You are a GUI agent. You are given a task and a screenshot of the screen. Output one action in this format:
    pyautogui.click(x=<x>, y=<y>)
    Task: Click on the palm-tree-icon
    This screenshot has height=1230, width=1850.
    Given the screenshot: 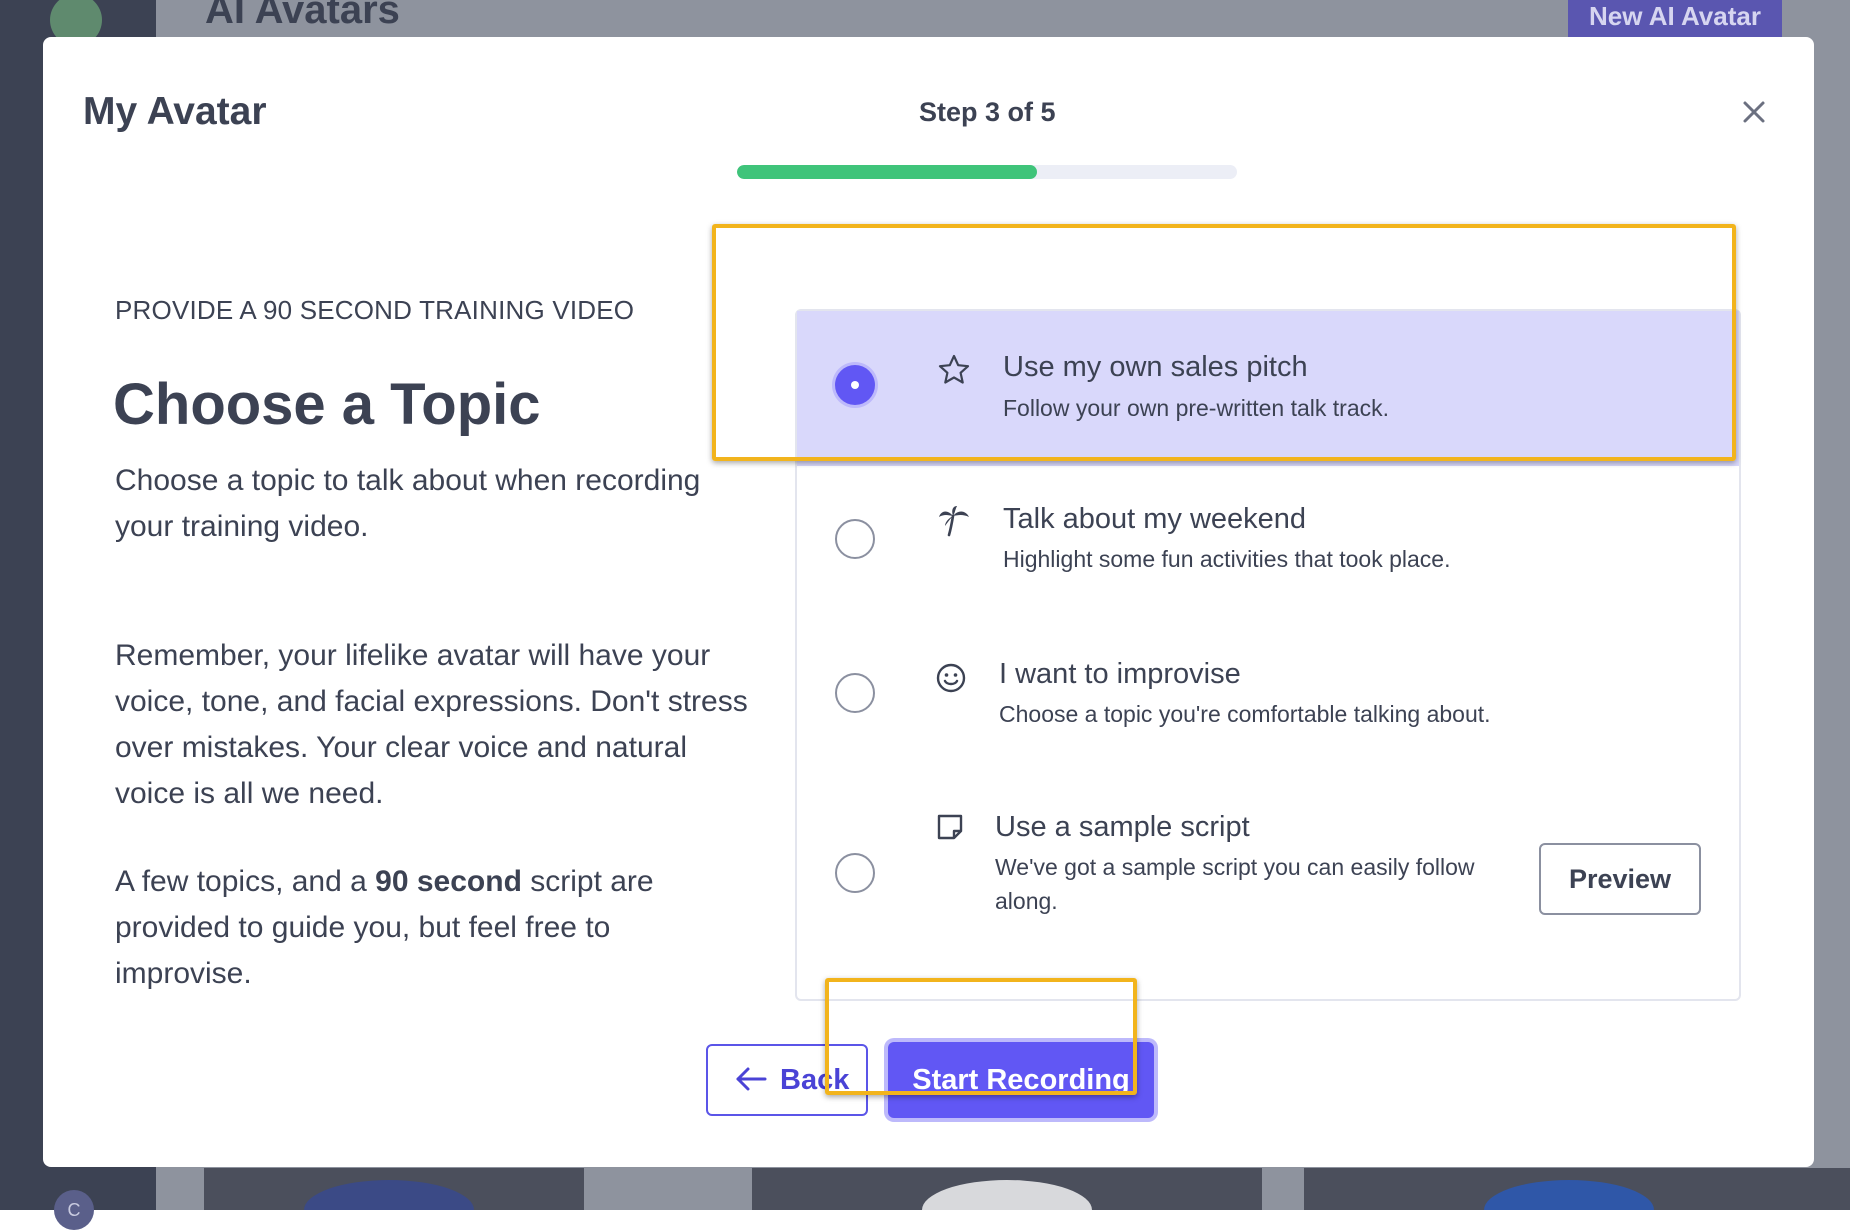 What is the action you would take?
    pyautogui.click(x=954, y=521)
    